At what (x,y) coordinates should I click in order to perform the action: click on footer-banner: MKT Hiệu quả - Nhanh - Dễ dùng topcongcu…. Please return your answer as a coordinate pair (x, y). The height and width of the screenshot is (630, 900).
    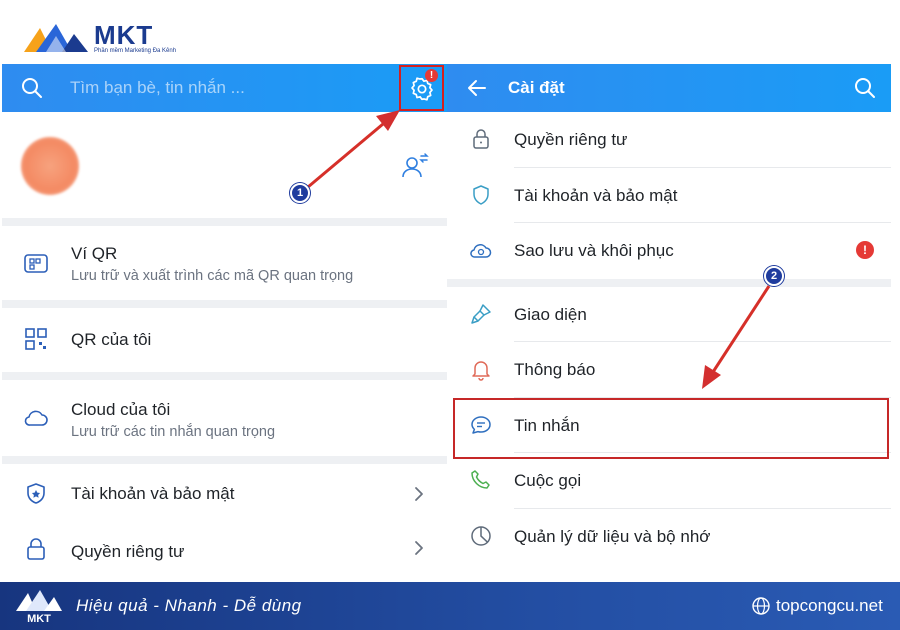
    Looking at the image, I should click on (450, 606).